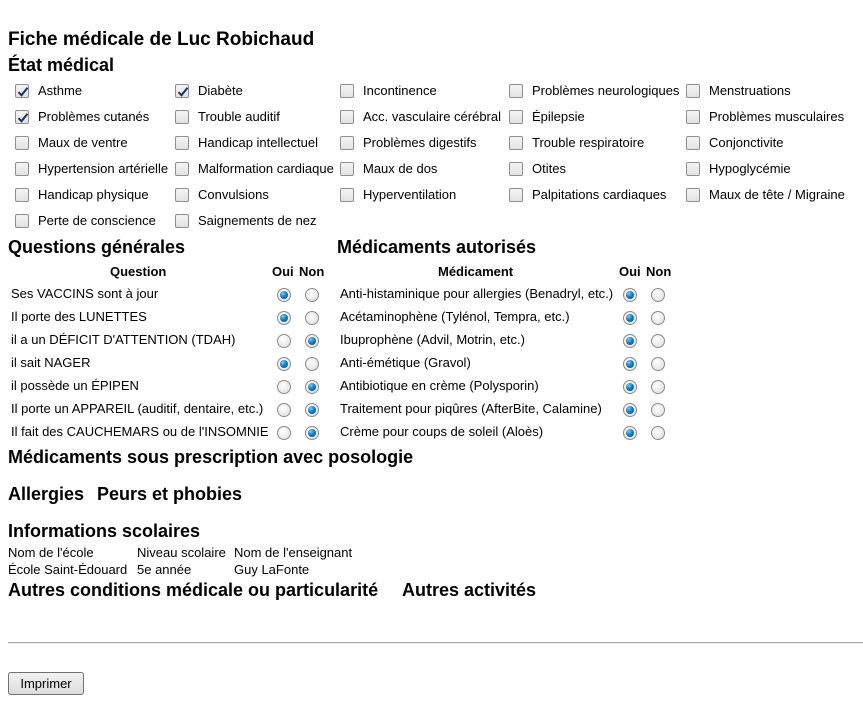 The height and width of the screenshot is (704, 863). Describe the element at coordinates (181, 552) in the screenshot. I see `scolaire-header-niveau: Niveau scolaire` at that location.